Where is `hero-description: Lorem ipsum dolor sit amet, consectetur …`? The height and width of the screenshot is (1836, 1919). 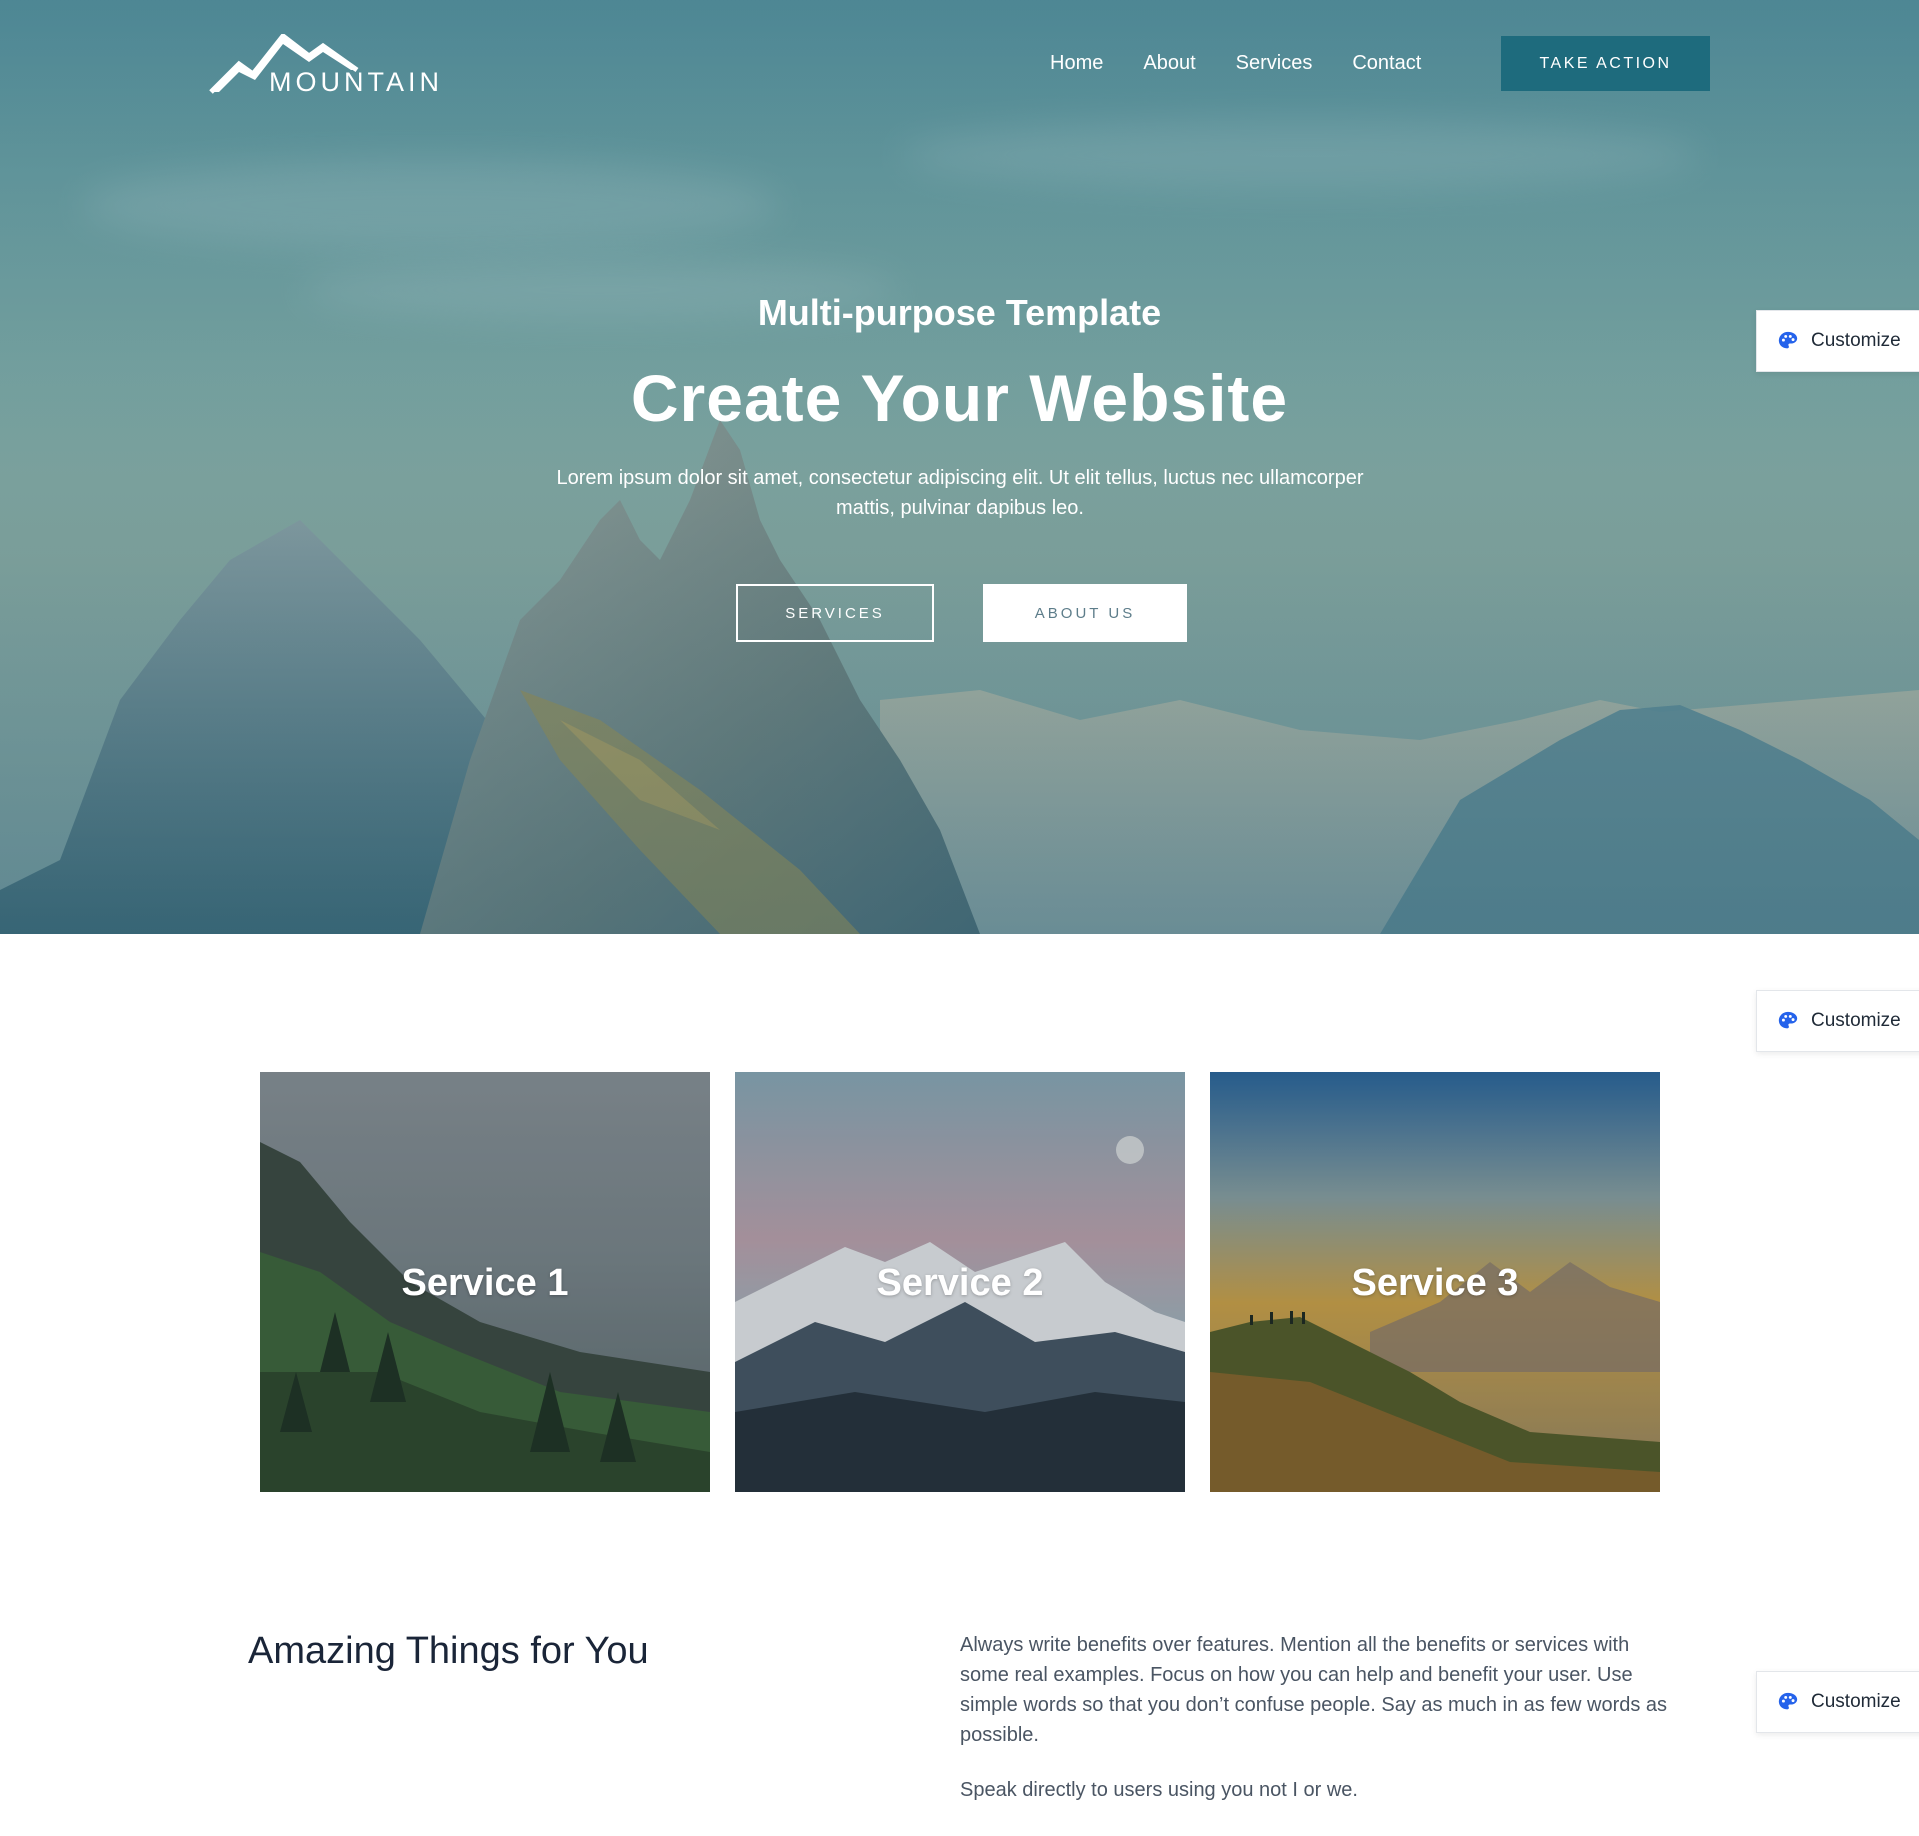
hero-description: Lorem ipsum dolor sit amet, consectetur … is located at coordinates (960, 493).